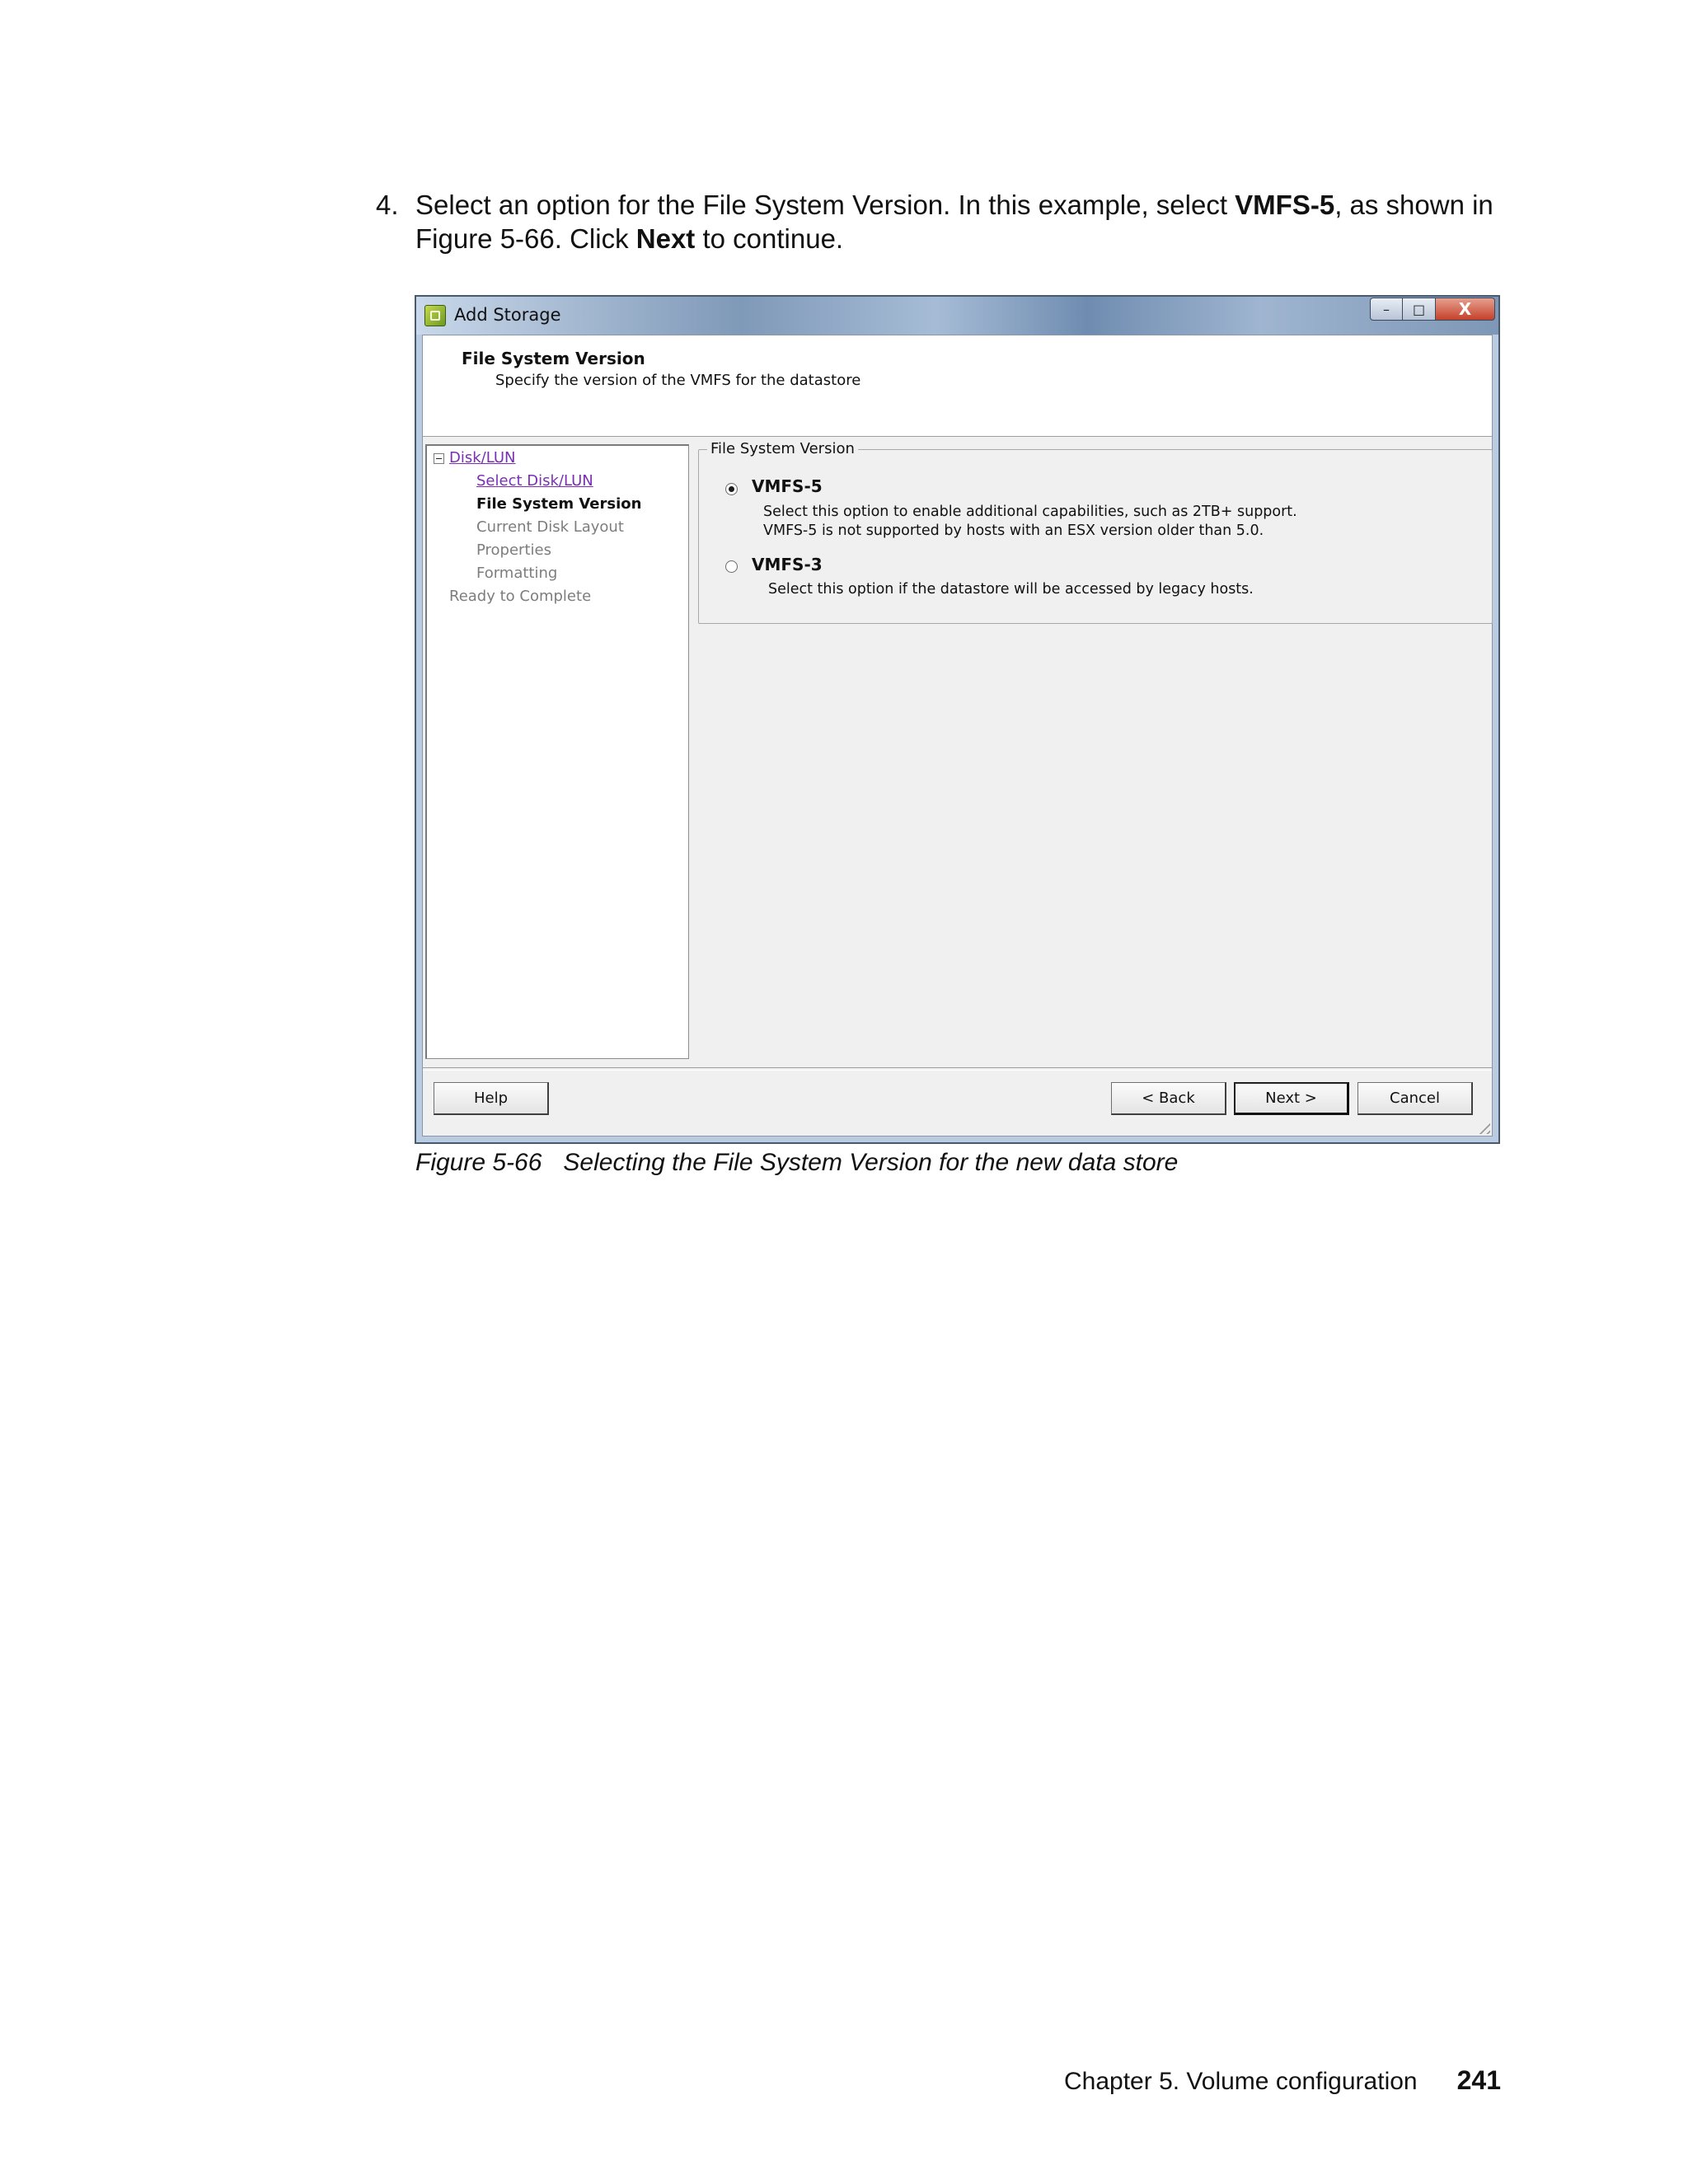 Image resolution: width=1688 pixels, height=2184 pixels. What do you see at coordinates (483, 457) in the screenshot?
I see `nav-item-disk-lun: Disk/LUN` at bounding box center [483, 457].